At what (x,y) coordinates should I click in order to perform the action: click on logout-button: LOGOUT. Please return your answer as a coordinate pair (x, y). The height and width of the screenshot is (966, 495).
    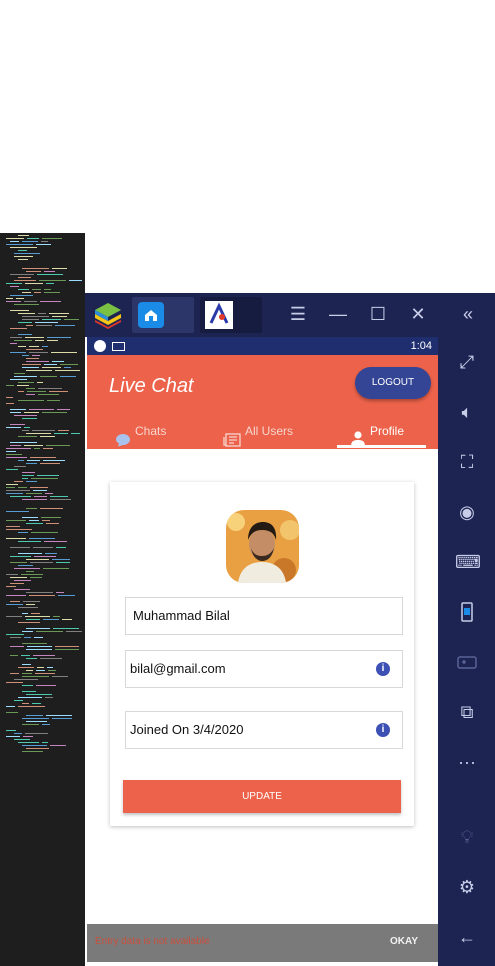
    Looking at the image, I should click on (393, 383).